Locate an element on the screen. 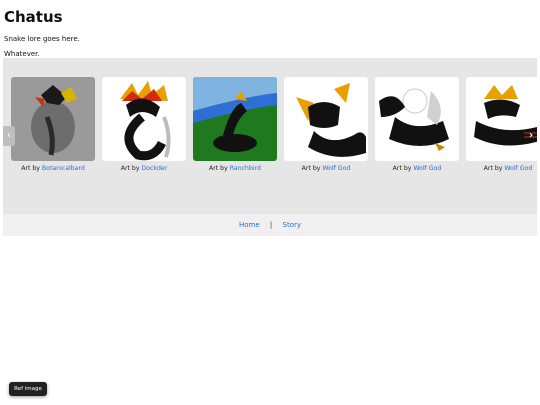 Image resolution: width=540 pixels, height=405 pixels. art-card: Art by Dockder is located at coordinates (144, 124).